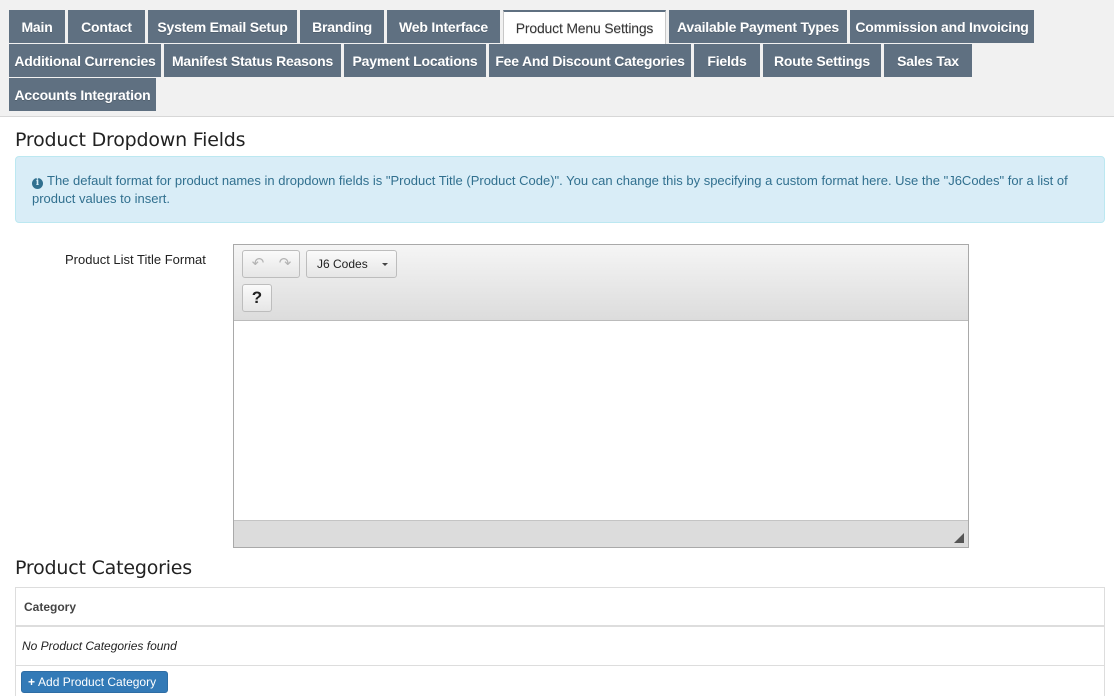  Describe the element at coordinates (342, 26) in the screenshot. I see `tab-branding: Branding` at that location.